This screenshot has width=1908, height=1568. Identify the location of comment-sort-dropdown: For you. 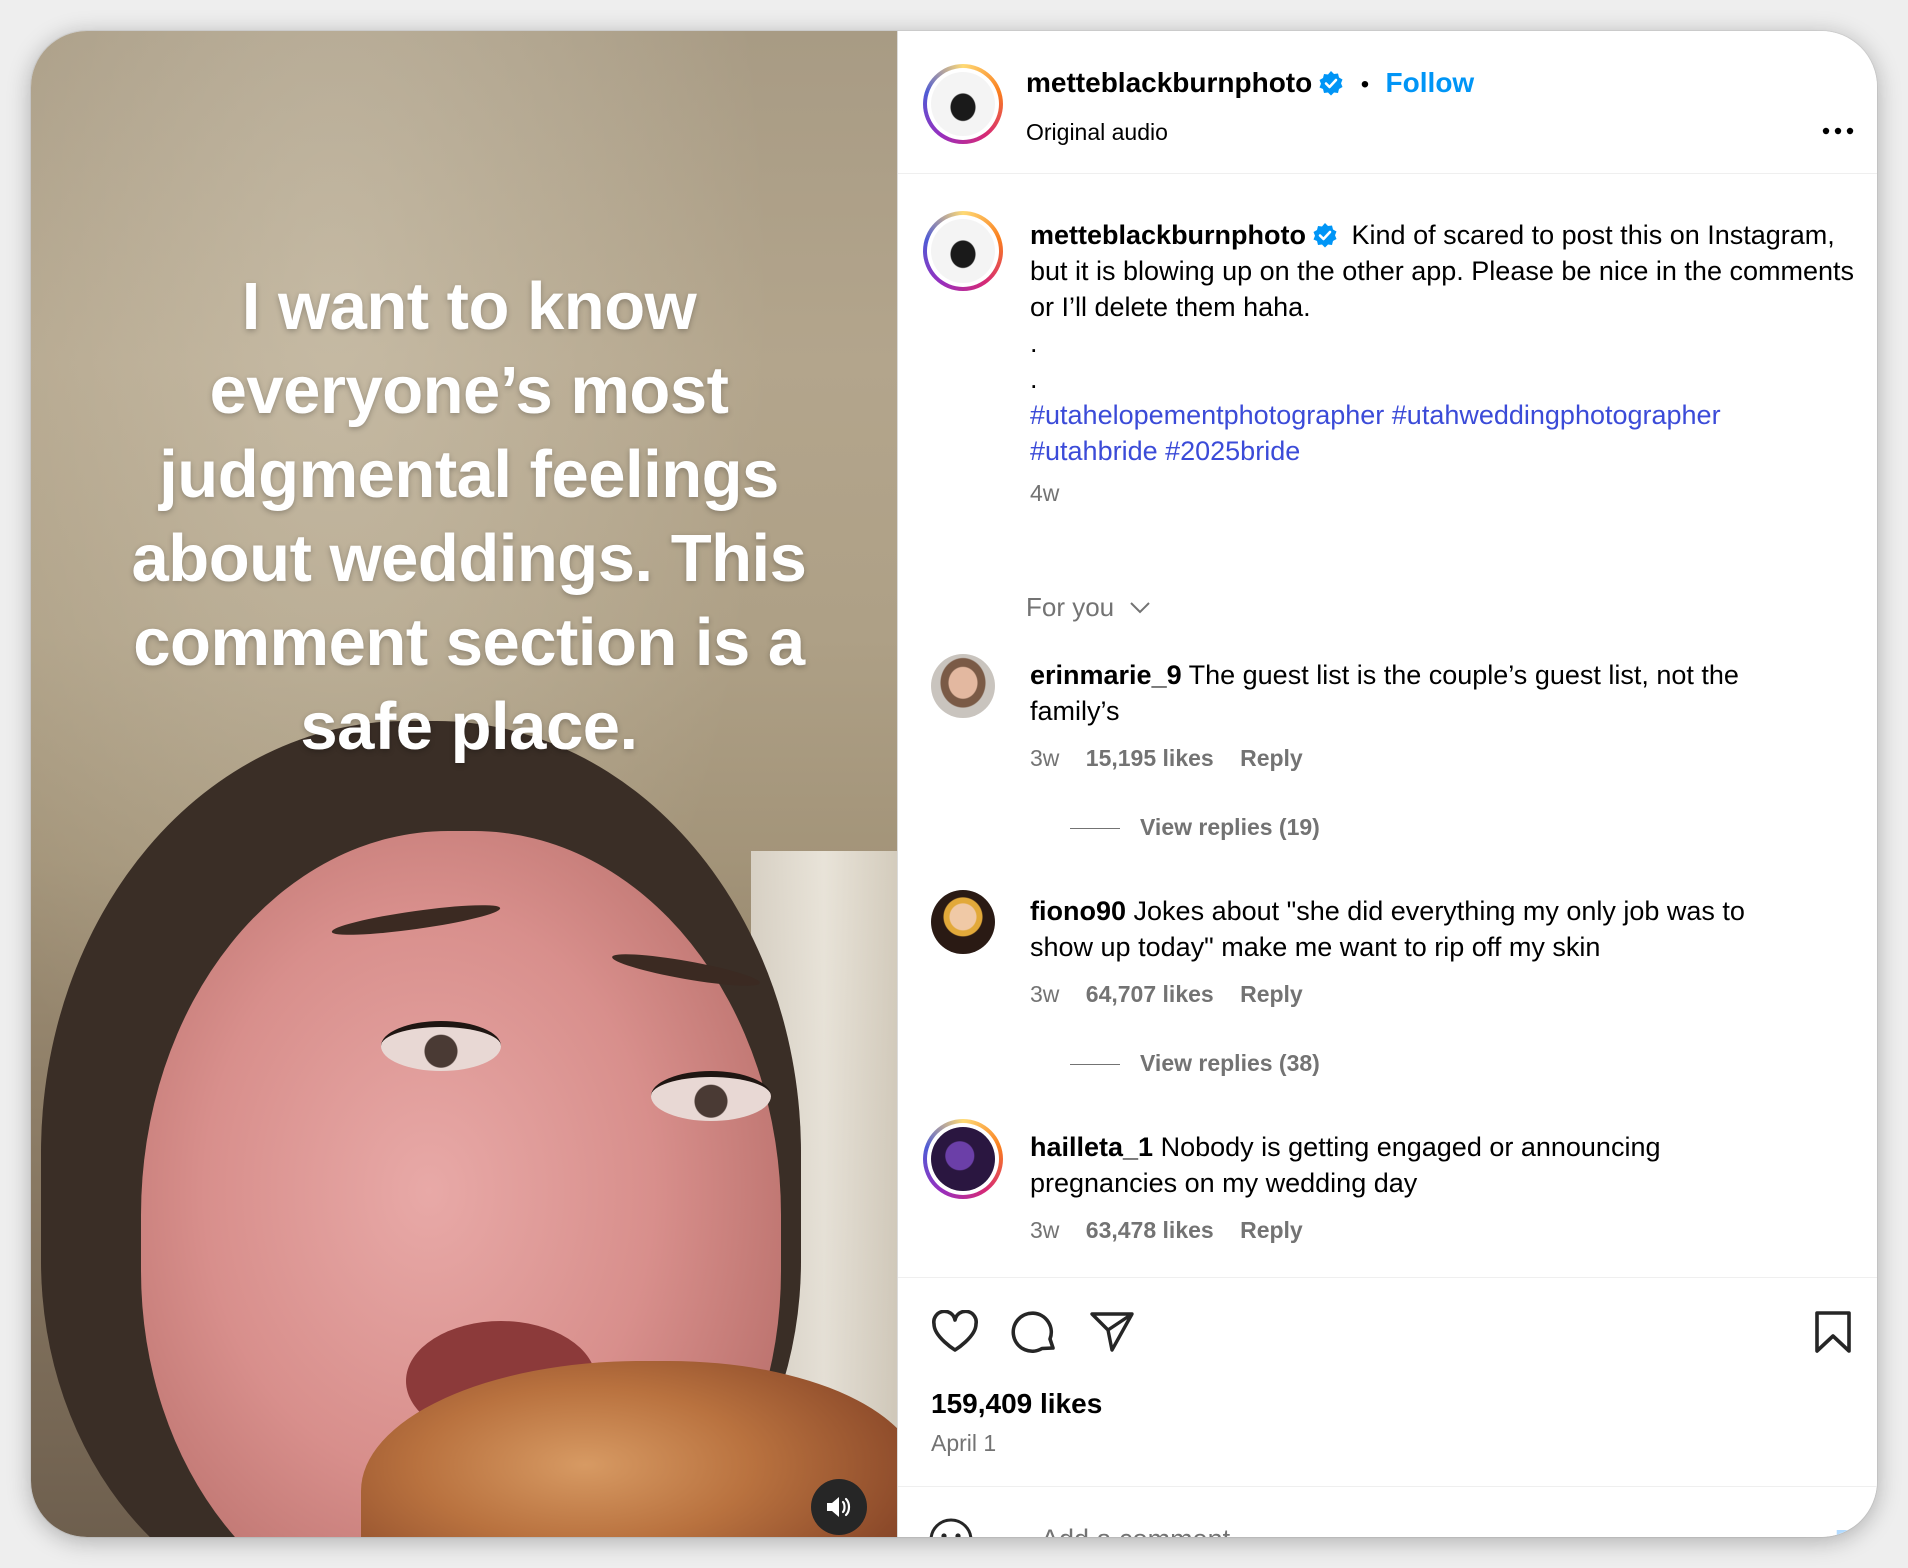
(1088, 607).